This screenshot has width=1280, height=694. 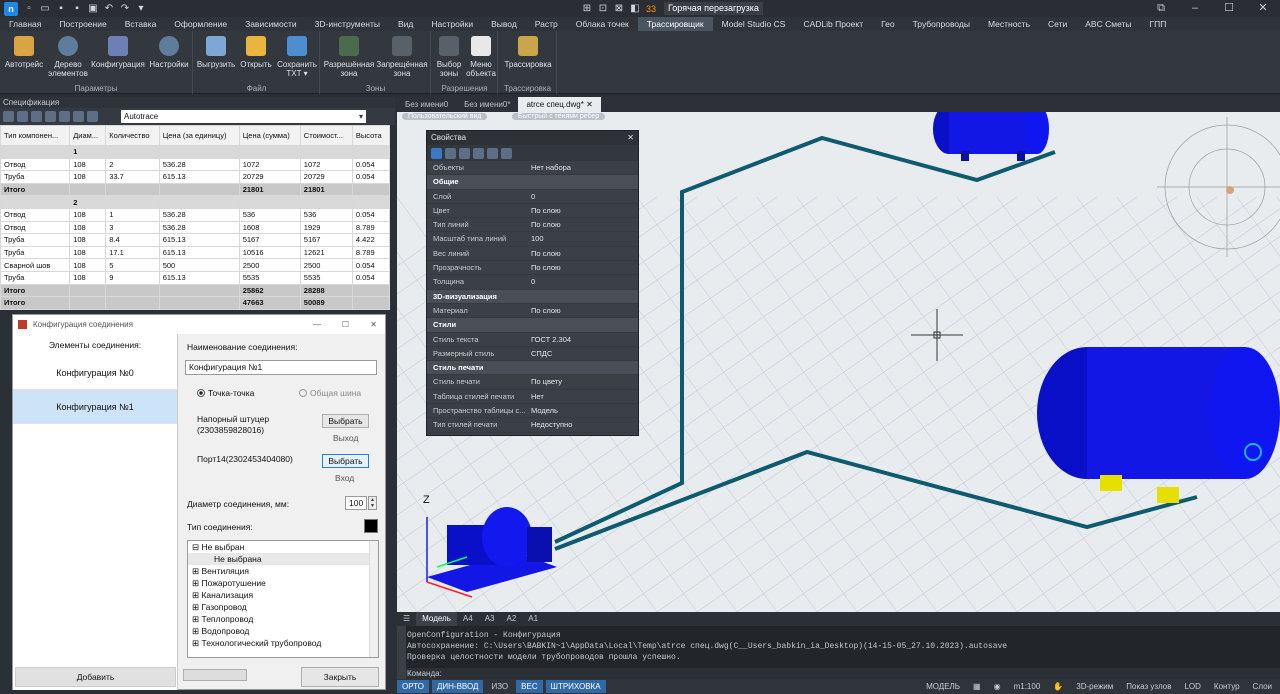 I want to click on table-cell: 8.789, so click(x=371, y=227).